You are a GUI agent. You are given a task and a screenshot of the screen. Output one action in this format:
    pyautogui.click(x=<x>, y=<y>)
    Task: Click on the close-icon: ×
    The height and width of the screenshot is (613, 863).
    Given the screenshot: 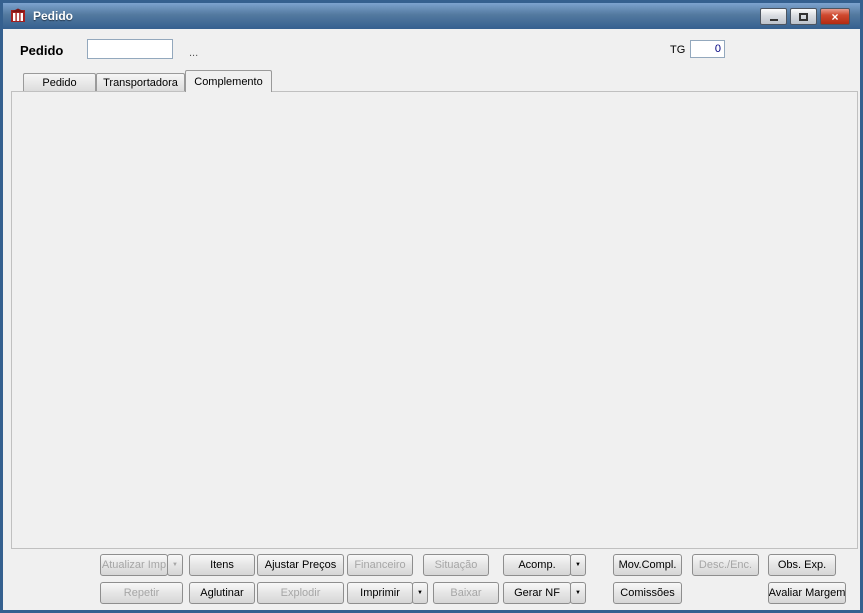 What is the action you would take?
    pyautogui.click(x=835, y=16)
    